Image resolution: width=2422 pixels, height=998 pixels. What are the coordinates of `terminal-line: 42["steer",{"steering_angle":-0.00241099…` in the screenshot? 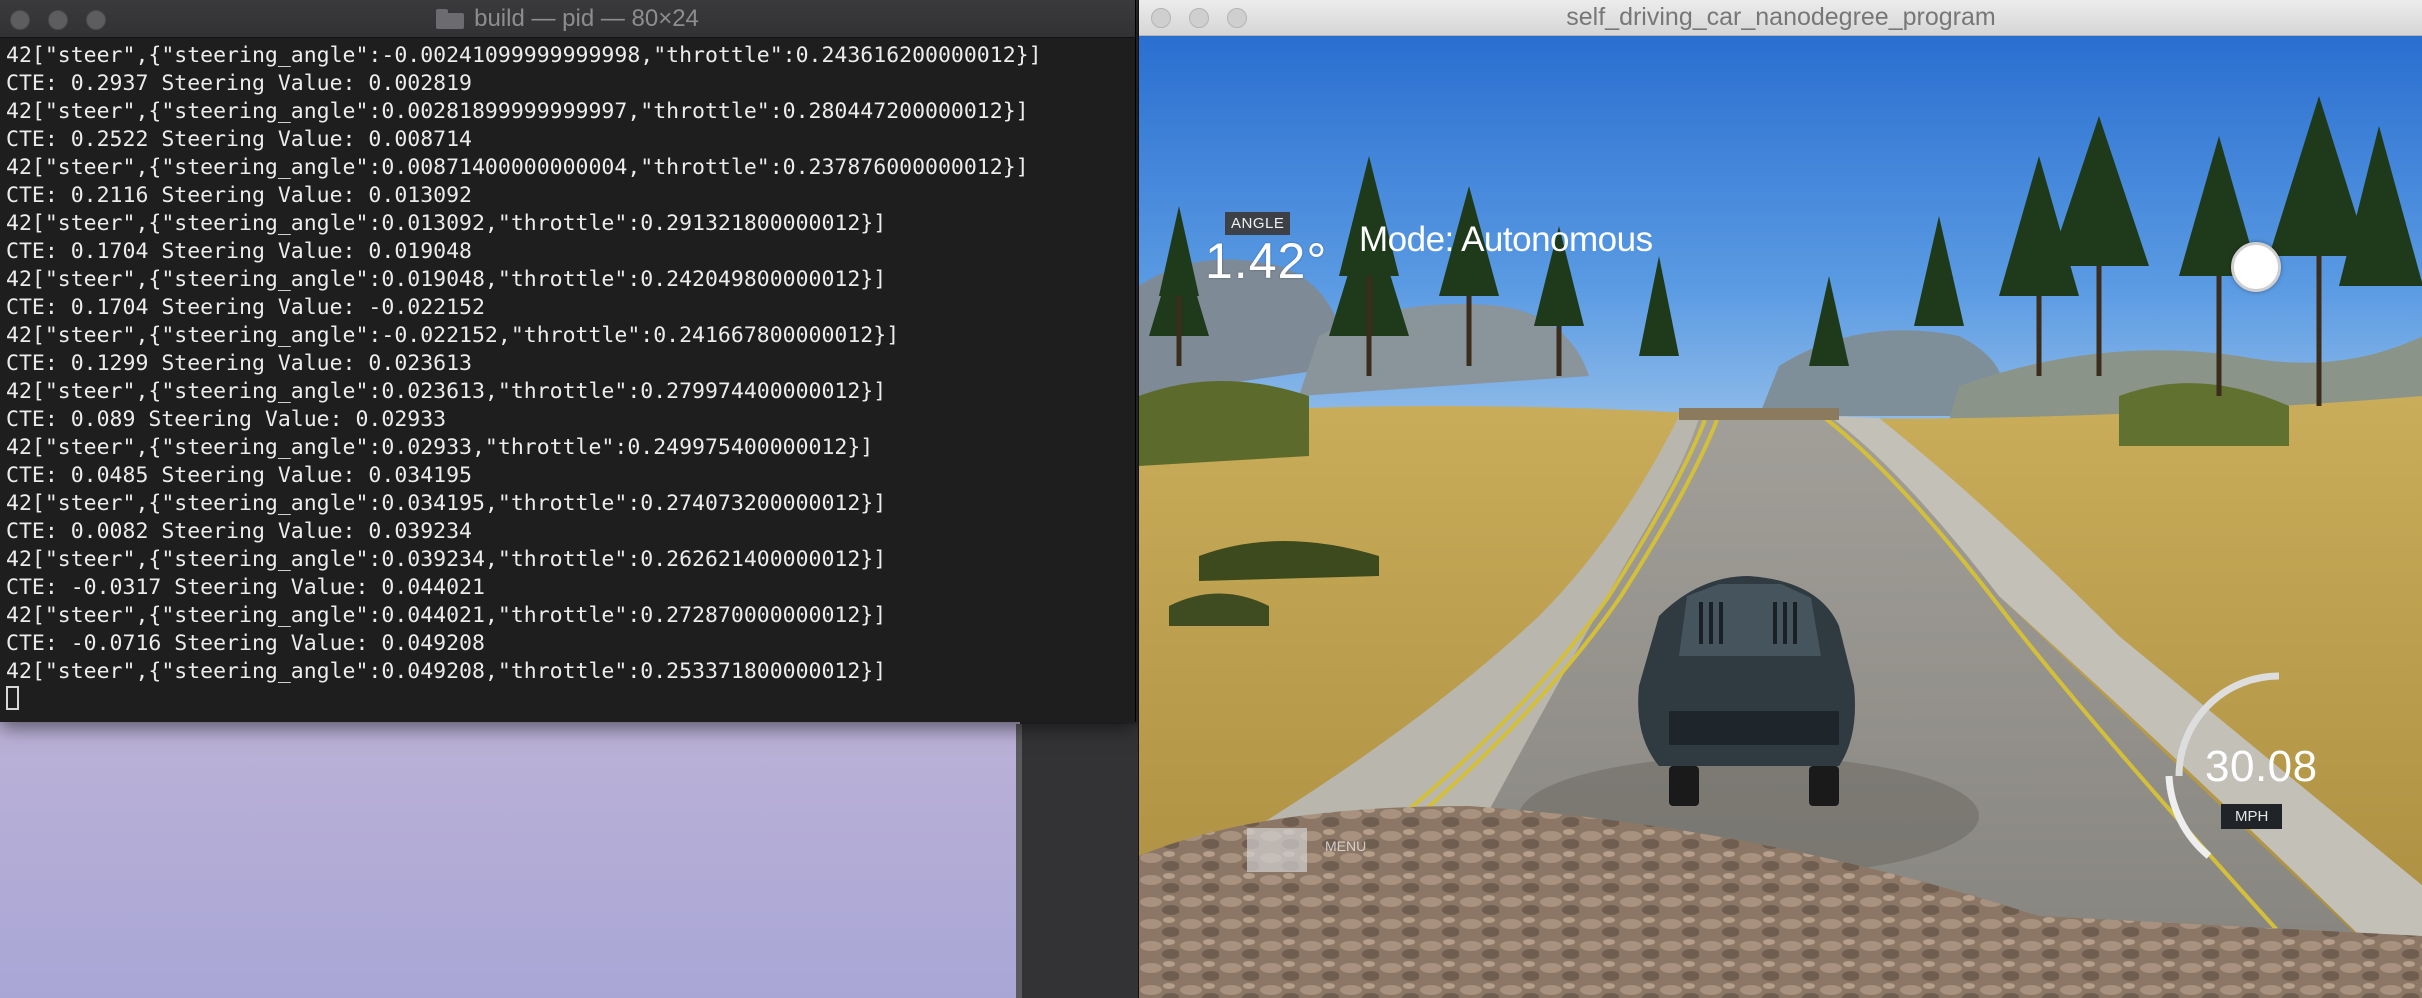 It's located at (524, 55).